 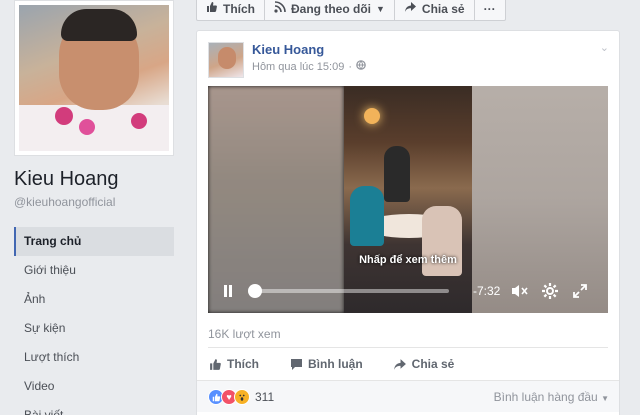 I want to click on comment-sort-label: Bình luận hàng đầu, so click(x=545, y=397).